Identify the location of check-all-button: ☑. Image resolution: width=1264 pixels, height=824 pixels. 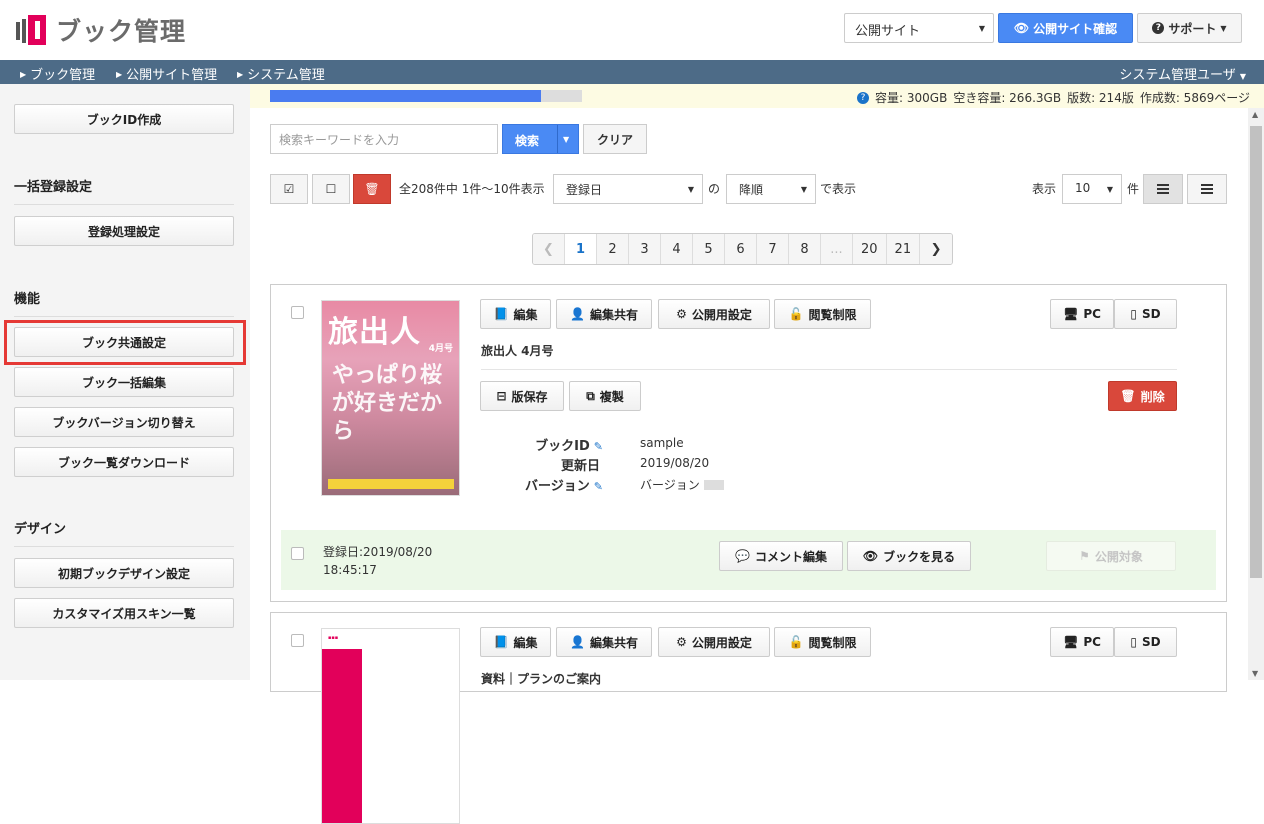
(289, 189).